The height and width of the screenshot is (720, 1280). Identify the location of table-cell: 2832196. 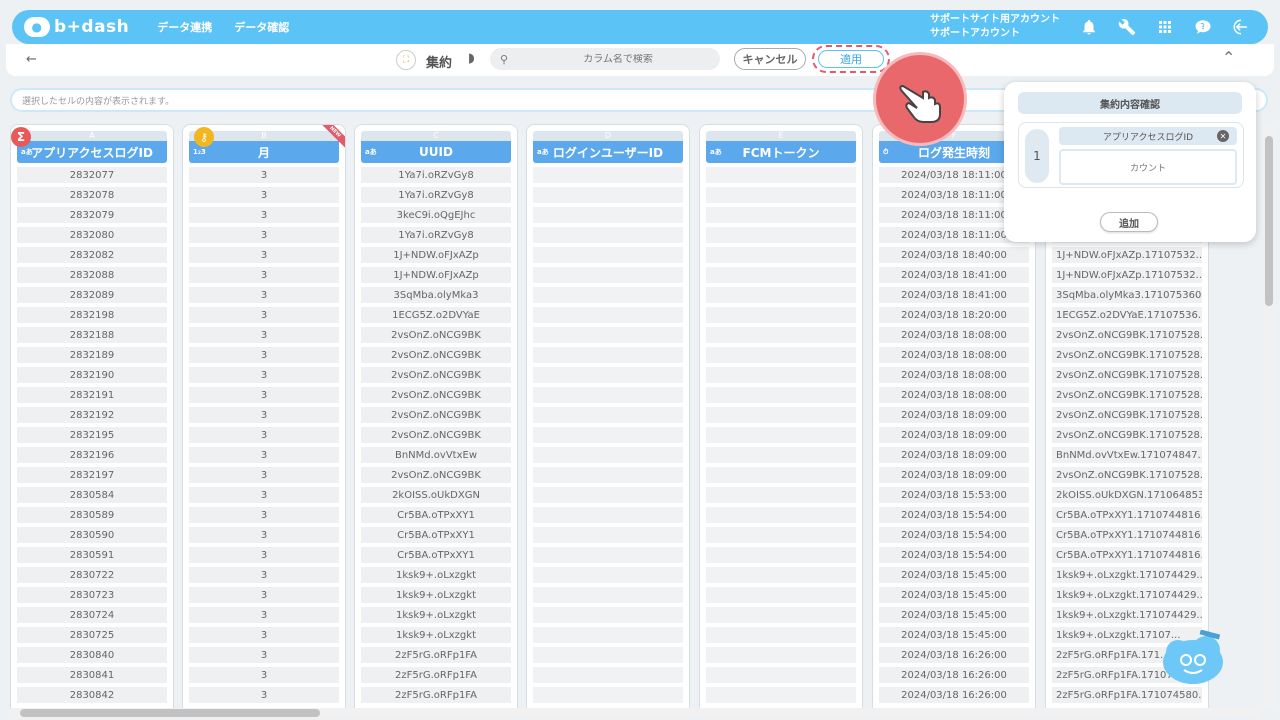
(92, 455).